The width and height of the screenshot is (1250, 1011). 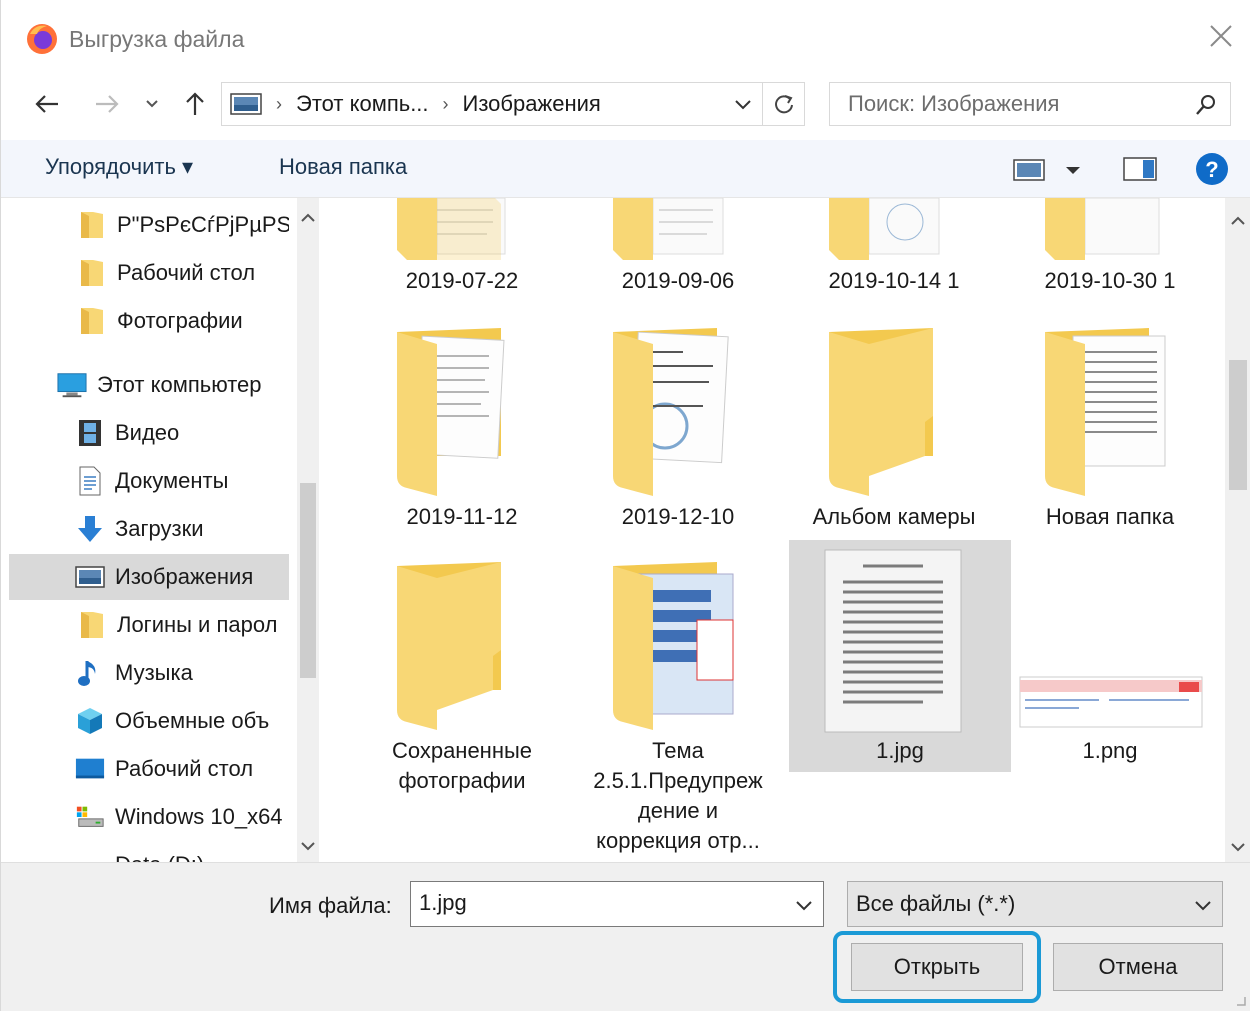 I want to click on filetype-select: Все файлы (*.*), so click(x=1035, y=904).